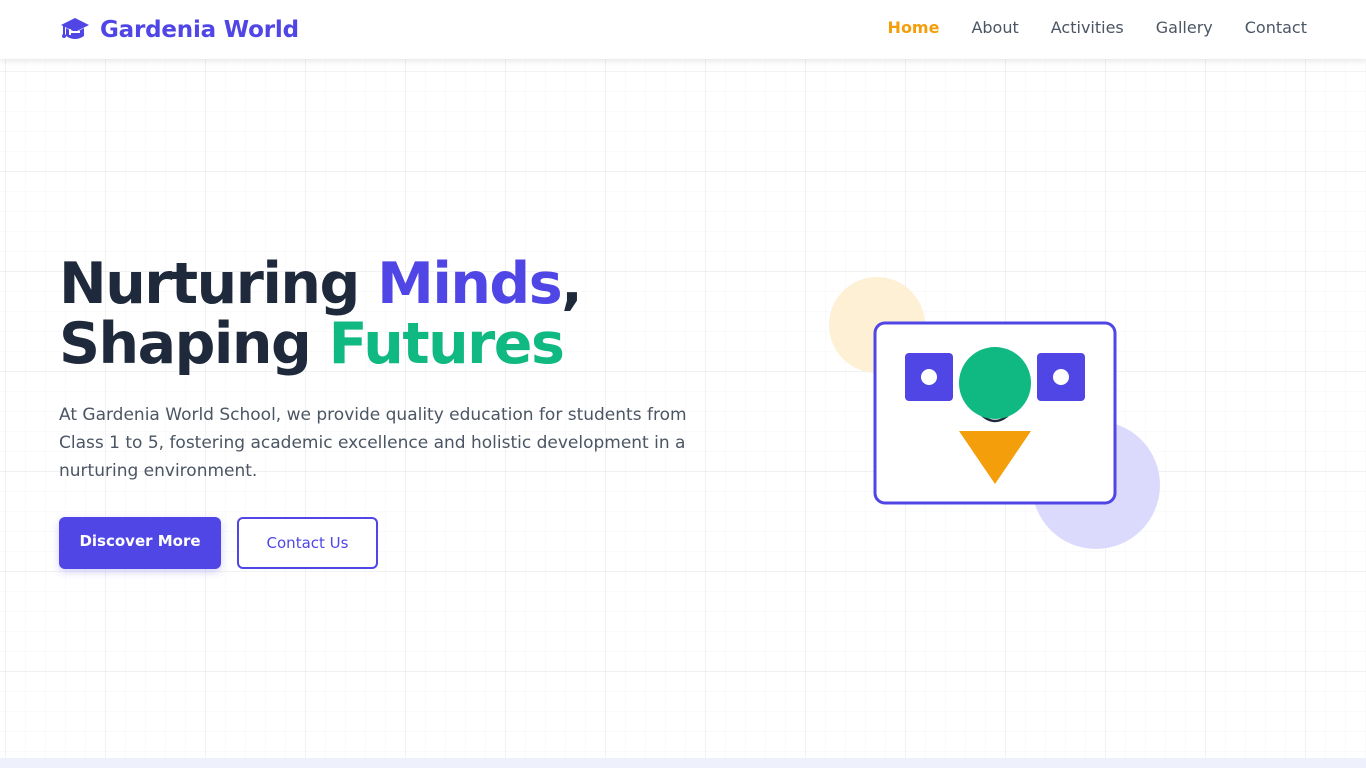 The image size is (1366, 768). Describe the element at coordinates (572, 284) in the screenshot. I see `hero-title-comma: ,` at that location.